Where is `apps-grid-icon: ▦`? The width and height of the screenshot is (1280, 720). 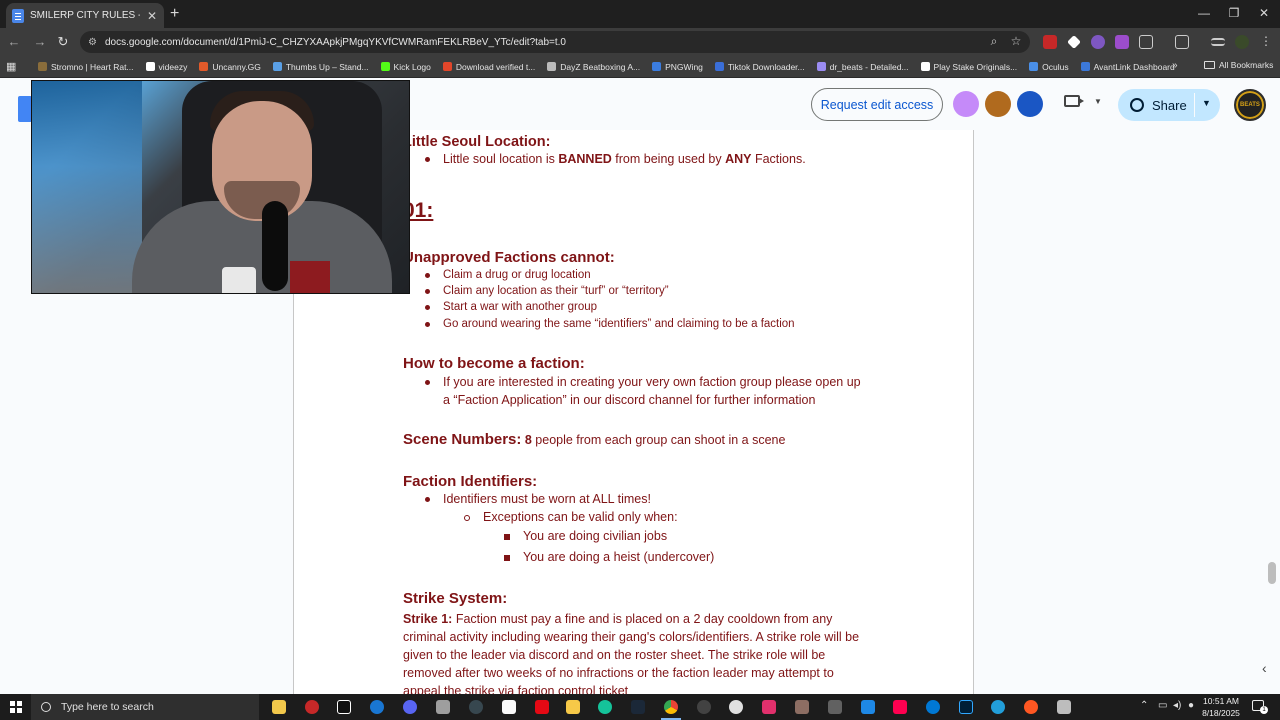 apps-grid-icon: ▦ is located at coordinates (15, 66).